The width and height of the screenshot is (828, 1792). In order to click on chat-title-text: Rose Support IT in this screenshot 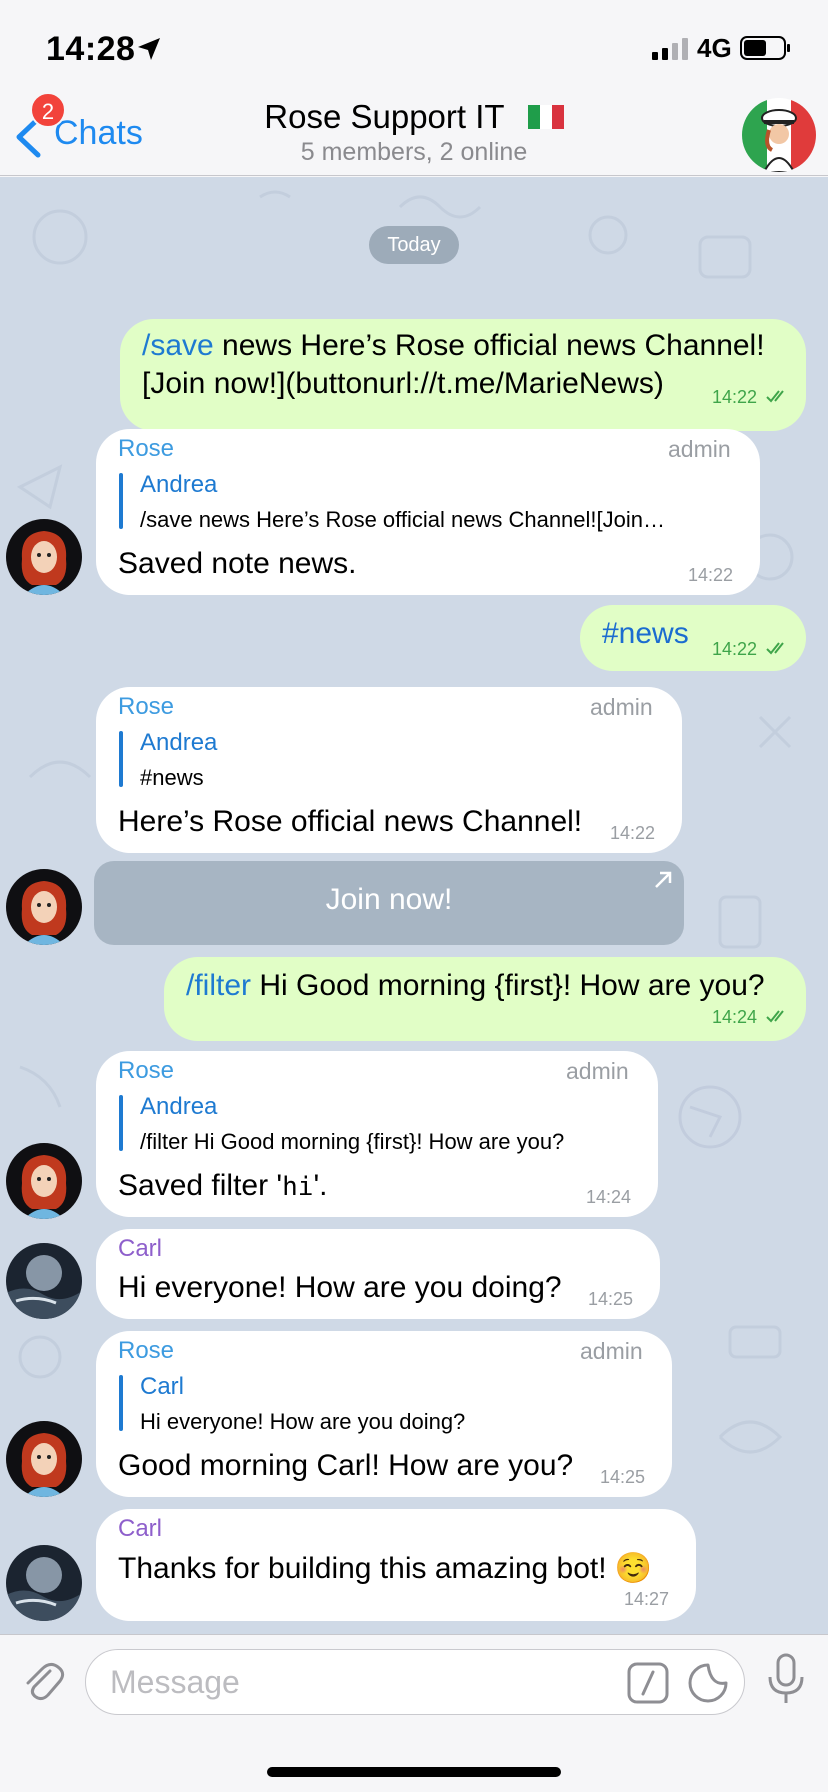, I will do `click(384, 116)`.